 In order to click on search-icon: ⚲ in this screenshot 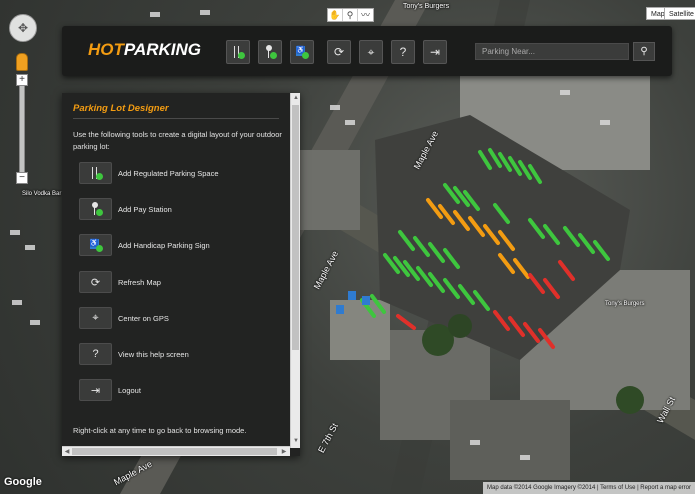, I will do `click(644, 51)`.